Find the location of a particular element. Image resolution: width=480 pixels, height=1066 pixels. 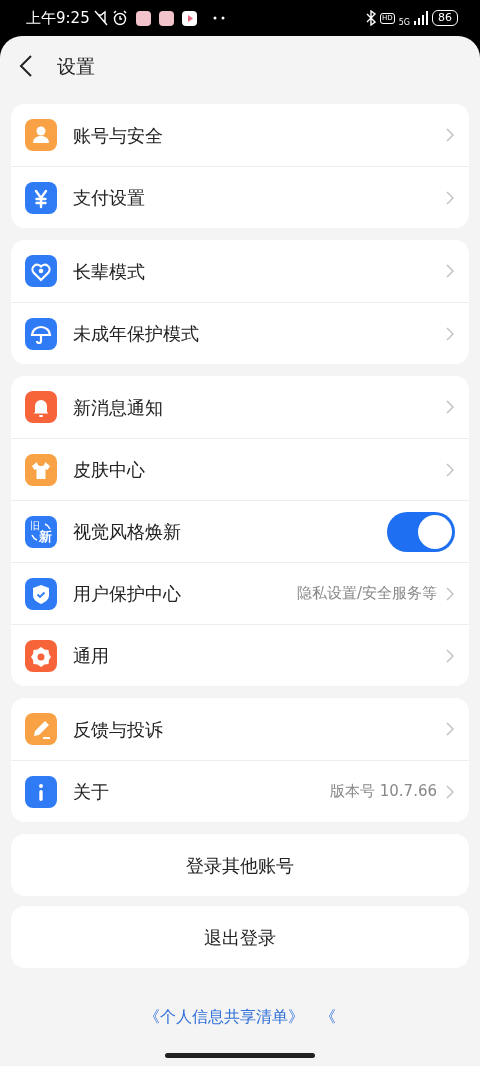

row-label: 用户保护中心 is located at coordinates (127, 594).